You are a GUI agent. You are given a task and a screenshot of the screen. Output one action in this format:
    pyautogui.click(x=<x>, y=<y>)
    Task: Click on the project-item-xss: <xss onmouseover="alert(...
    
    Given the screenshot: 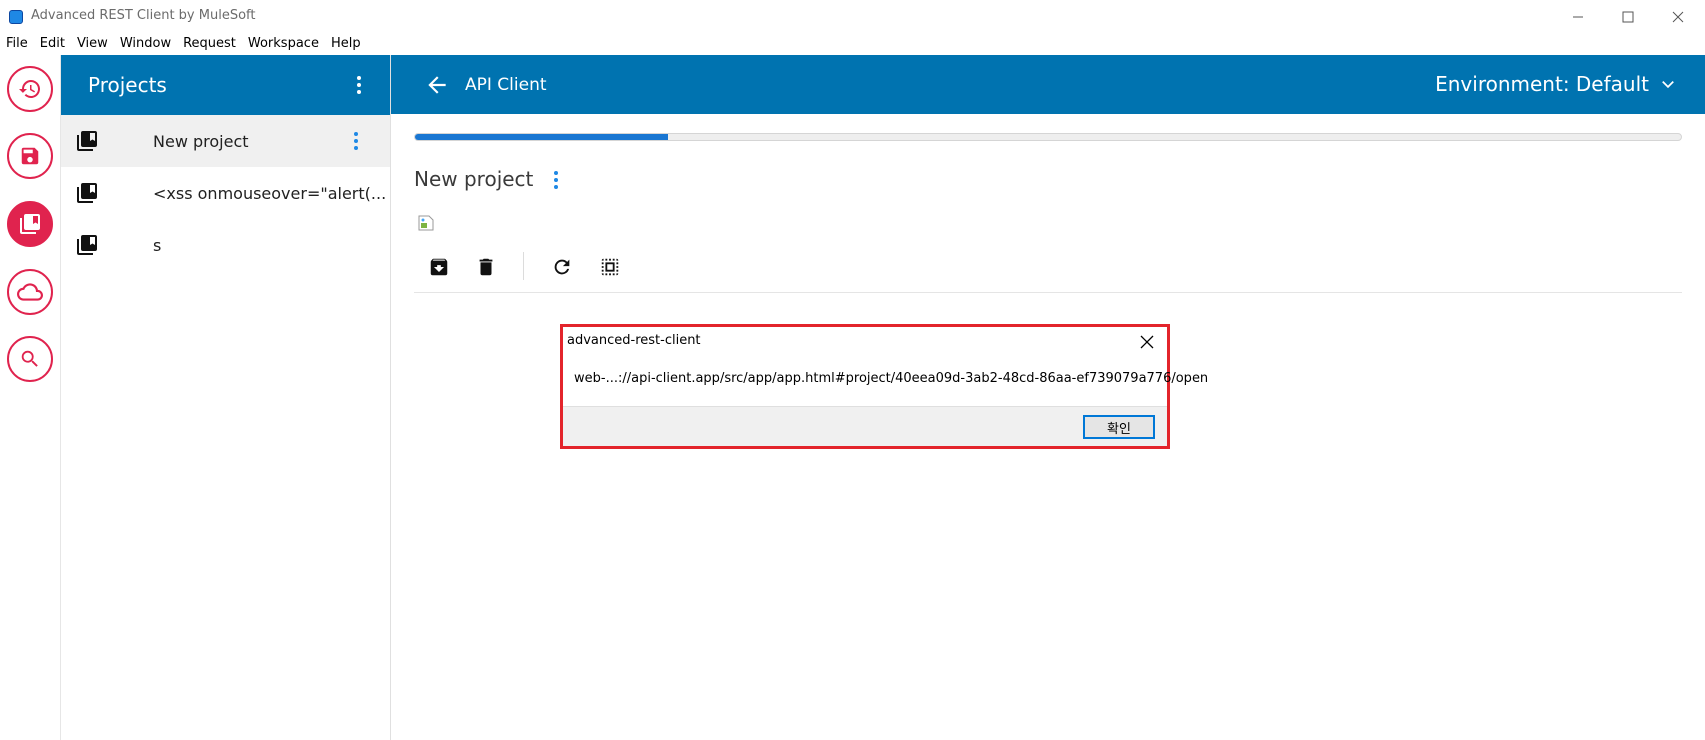 What is the action you would take?
    pyautogui.click(x=225, y=193)
    